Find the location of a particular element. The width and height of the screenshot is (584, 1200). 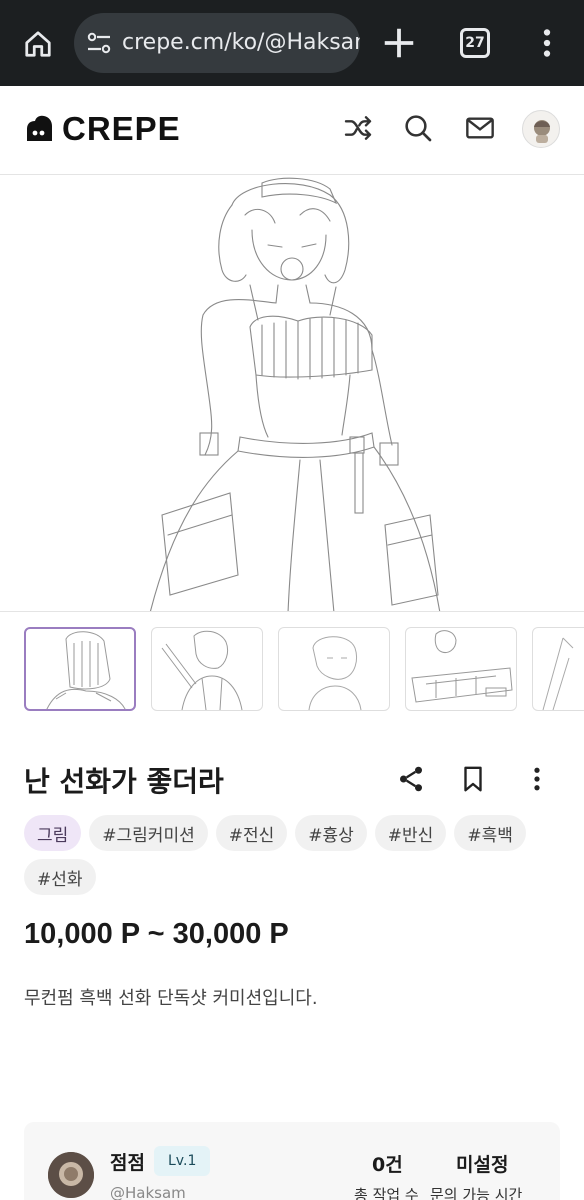

shuffle-button is located at coordinates (358, 128).